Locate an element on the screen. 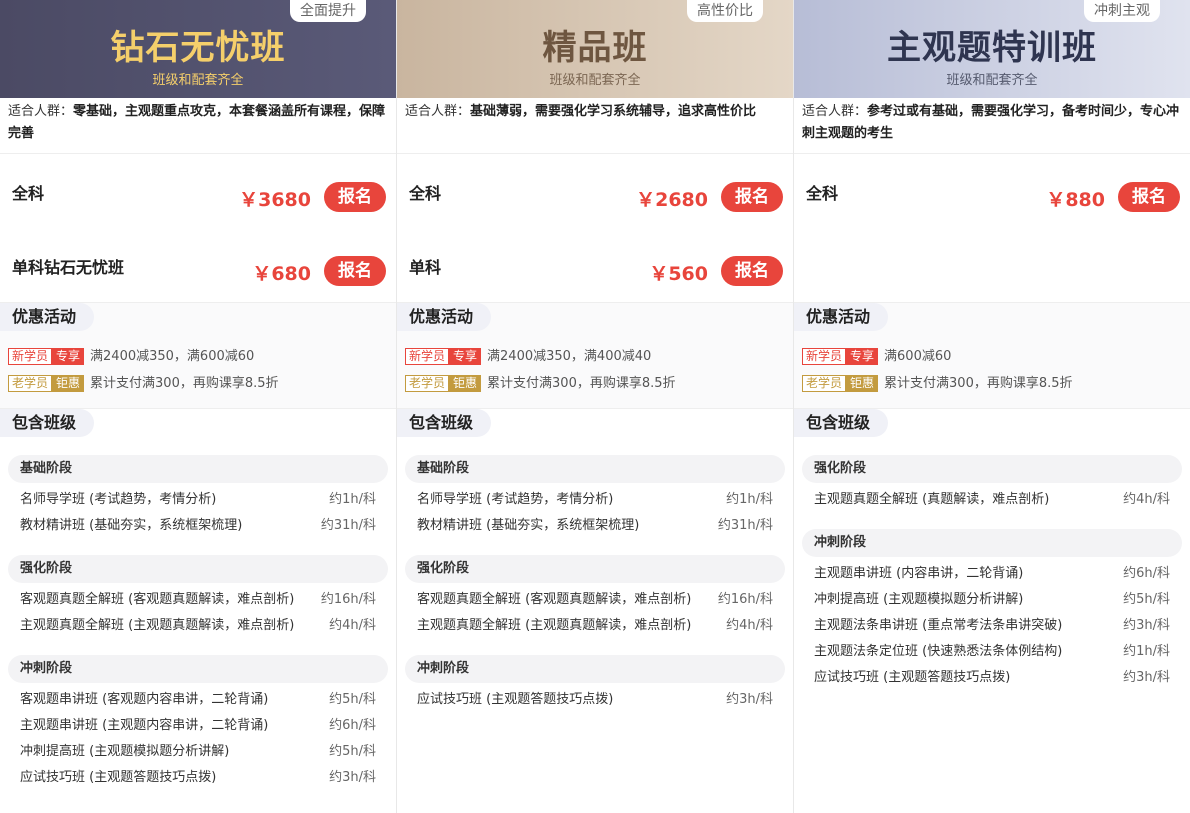 This screenshot has width=1190, height=813. package-subtitle: 班级和配套齐全 is located at coordinates (992, 80).